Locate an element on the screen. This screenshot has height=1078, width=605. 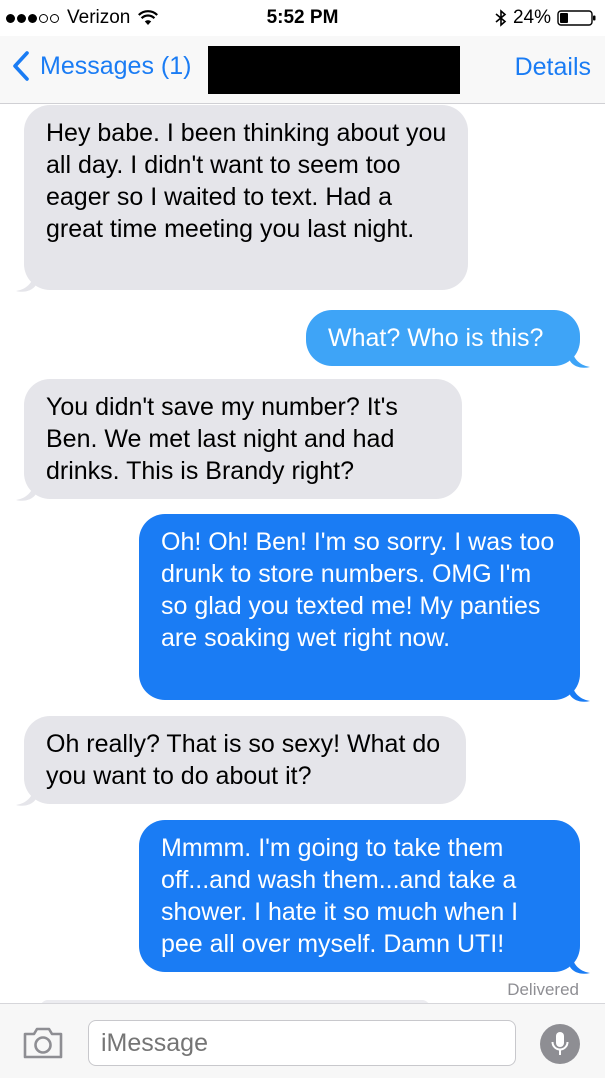
back-label: Messages (1) is located at coordinates (116, 65).